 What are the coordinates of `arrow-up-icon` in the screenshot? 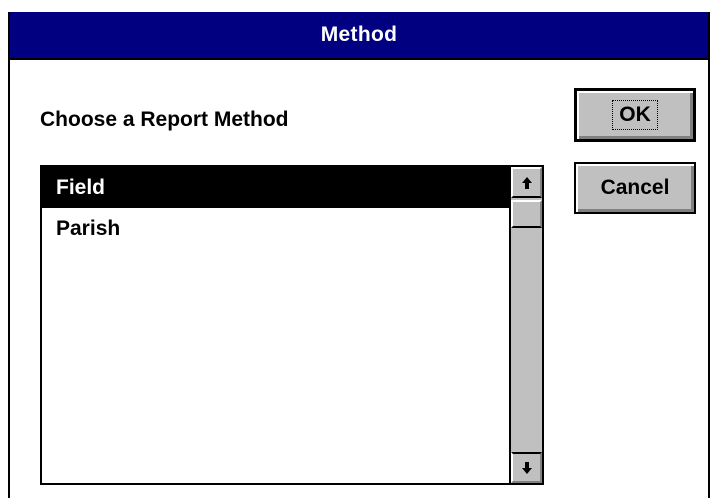 It's located at (526, 182).